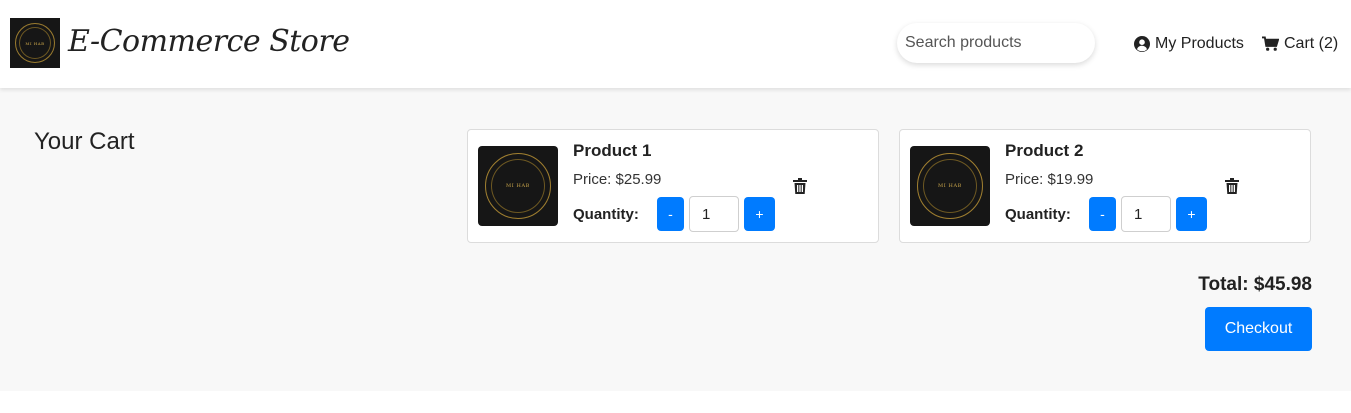  I want to click on product-price: Price: $19.99, so click(1049, 179).